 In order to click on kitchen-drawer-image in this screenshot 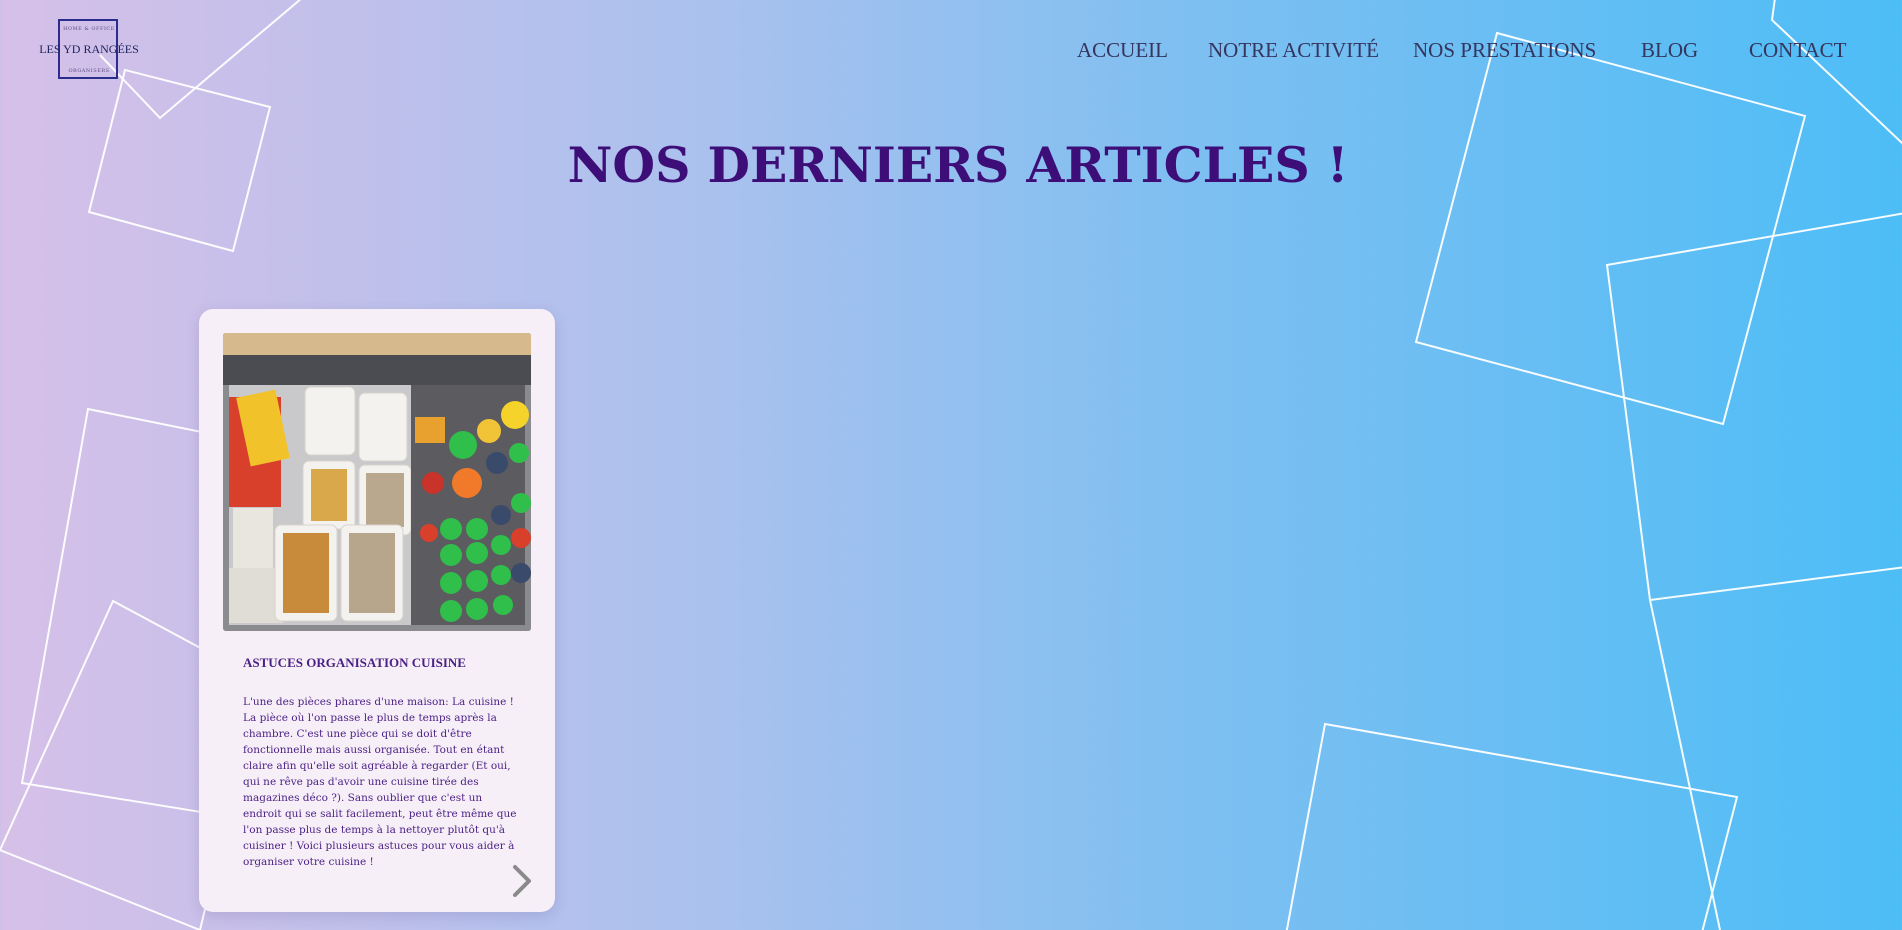, I will do `click(377, 482)`.